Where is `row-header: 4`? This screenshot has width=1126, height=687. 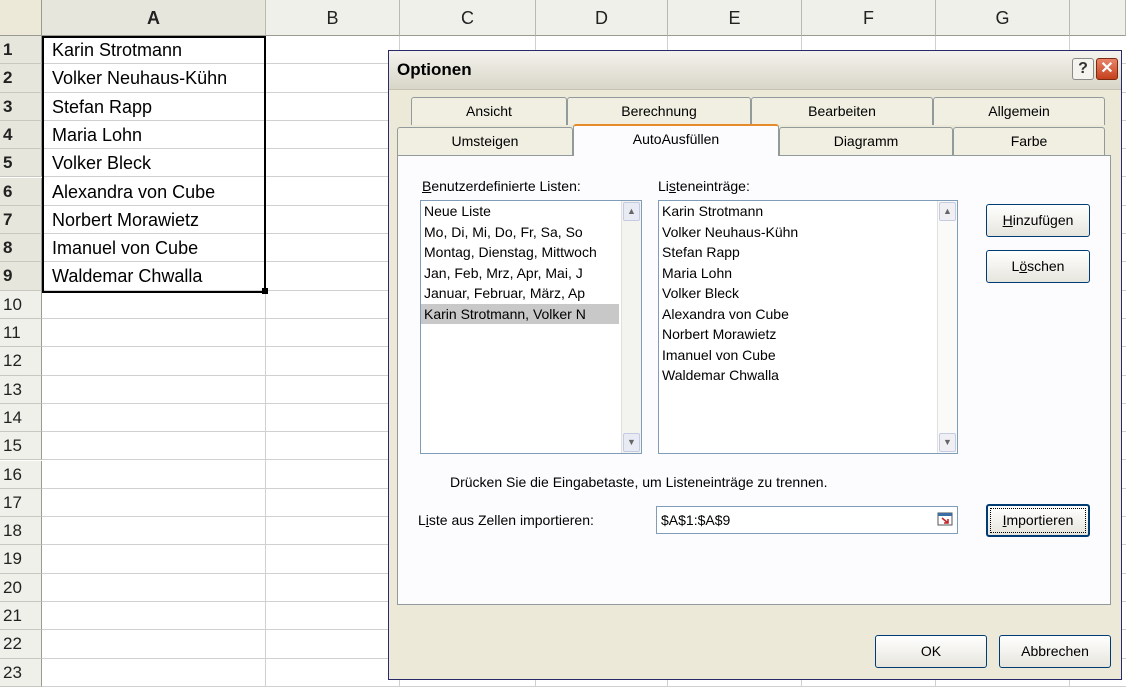 row-header: 4 is located at coordinates (21, 135).